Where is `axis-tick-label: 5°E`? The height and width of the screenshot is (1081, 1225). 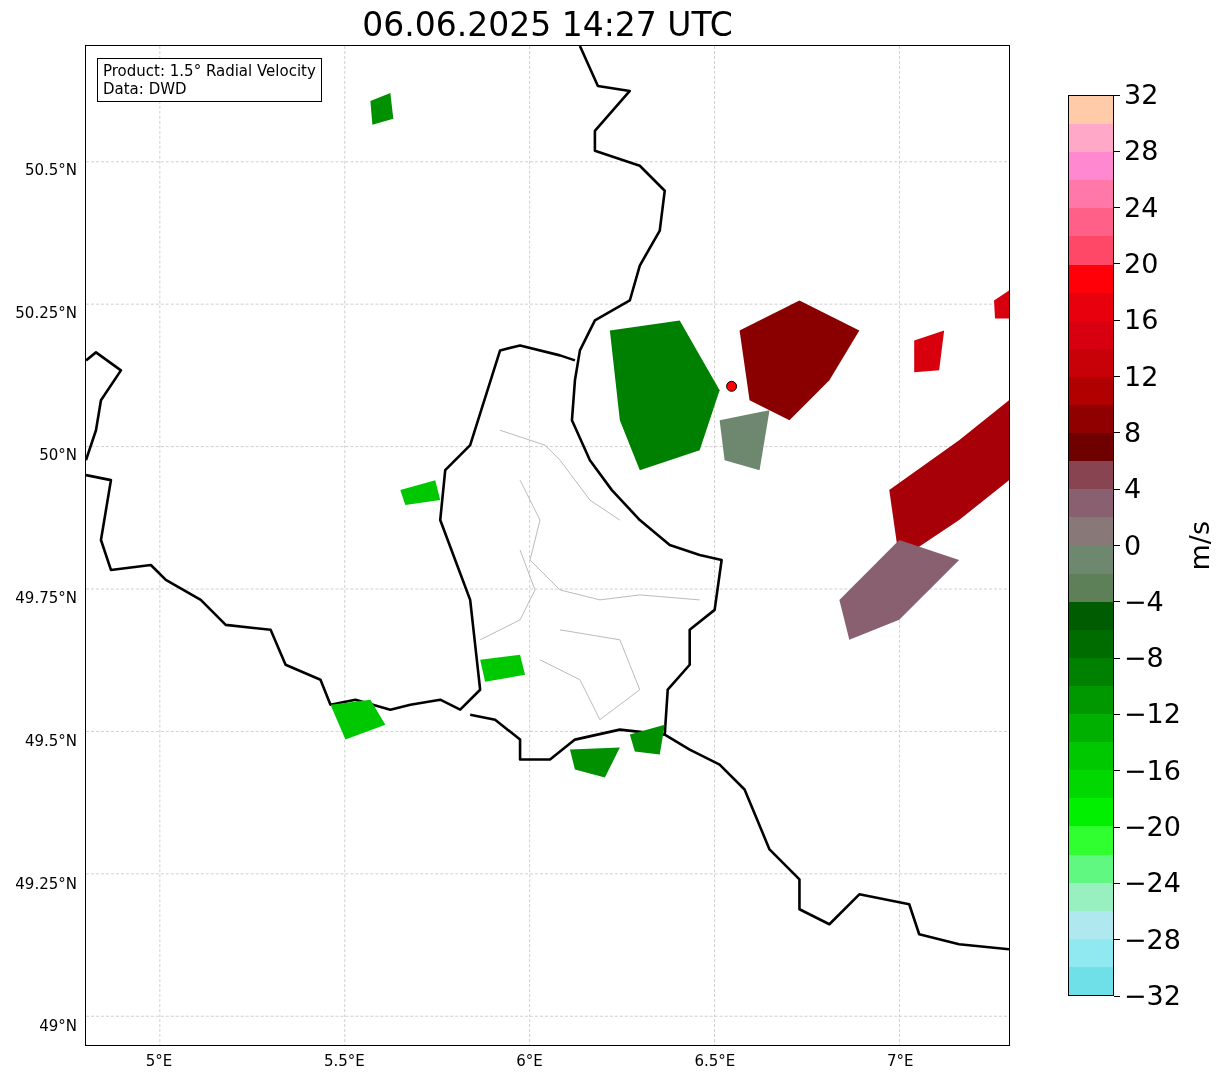 axis-tick-label: 5°E is located at coordinates (159, 1061).